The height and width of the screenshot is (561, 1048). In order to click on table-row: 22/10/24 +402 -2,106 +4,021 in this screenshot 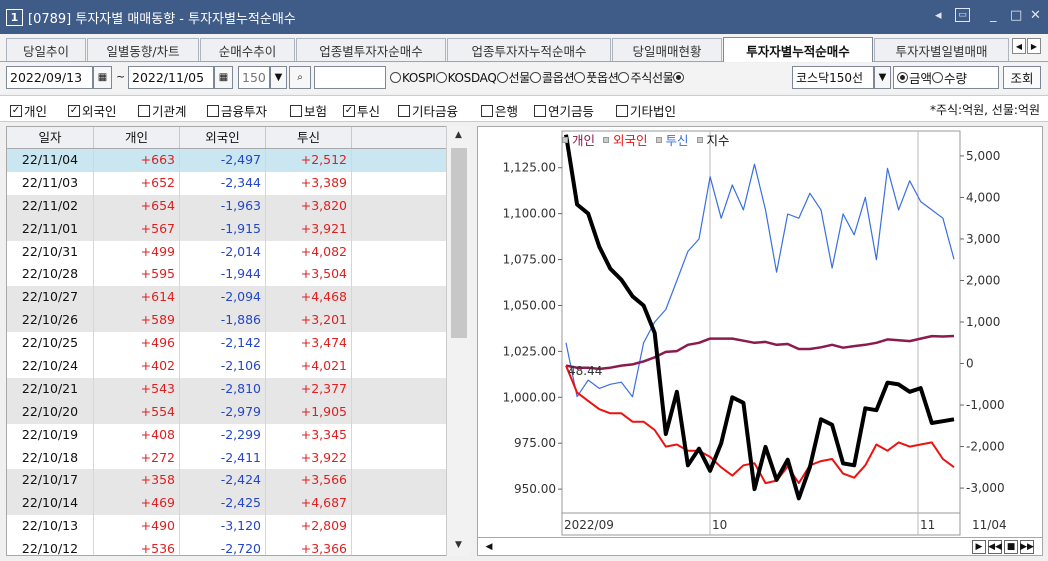, I will do `click(238, 366)`.